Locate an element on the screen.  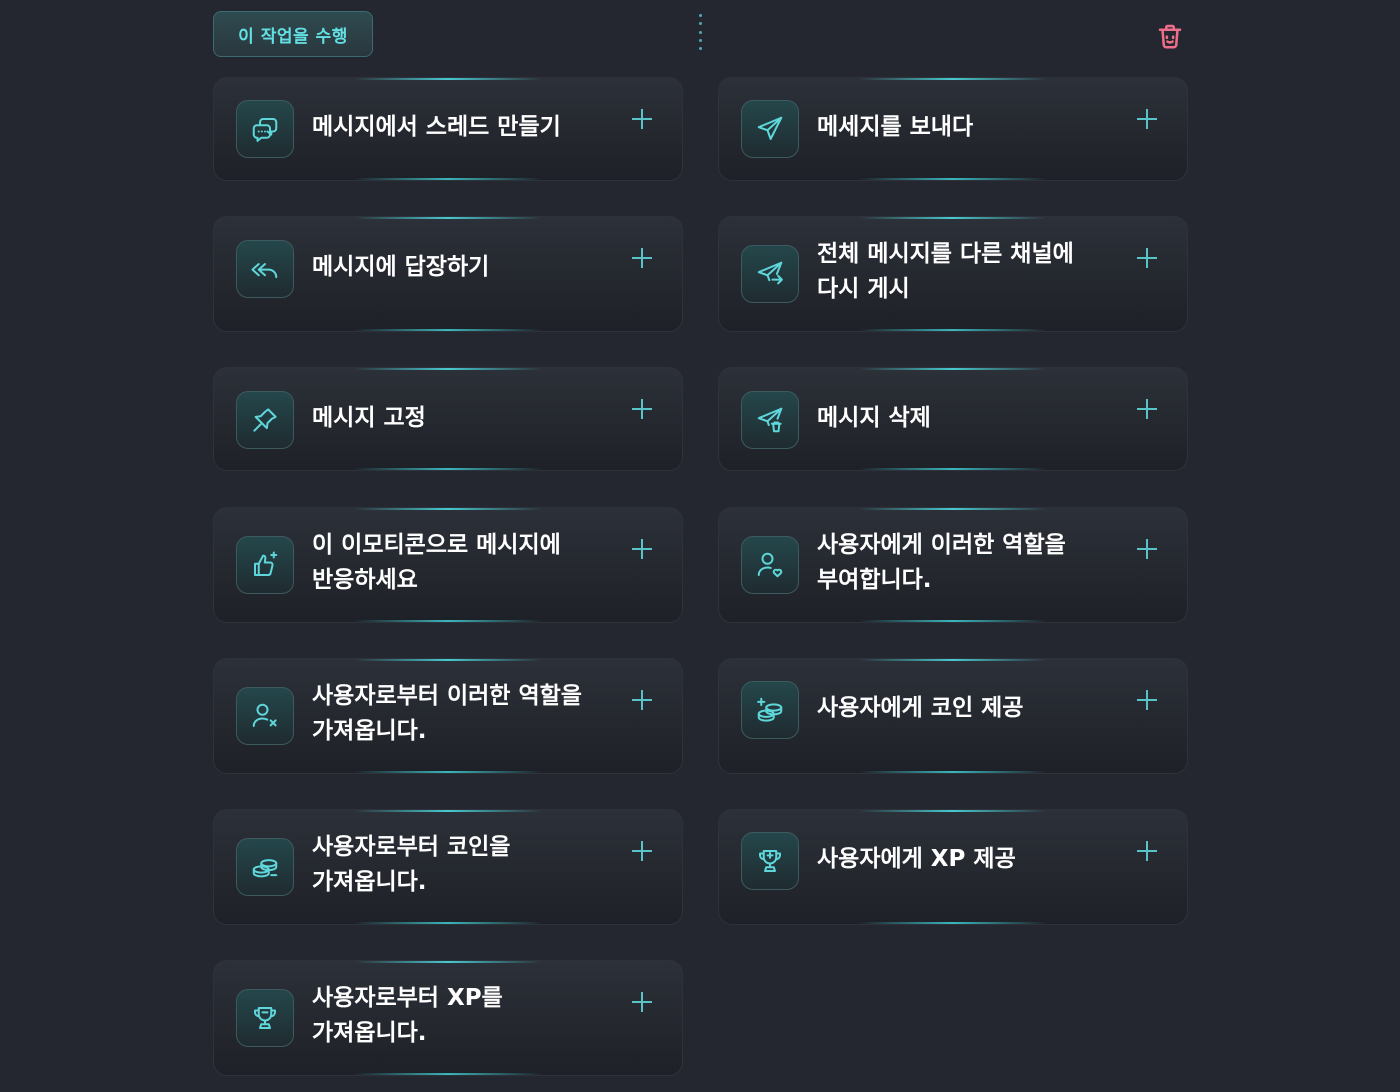
action-label: 전체 메시지를 다른 채널에 다시 게시 is located at coordinates (945, 271).